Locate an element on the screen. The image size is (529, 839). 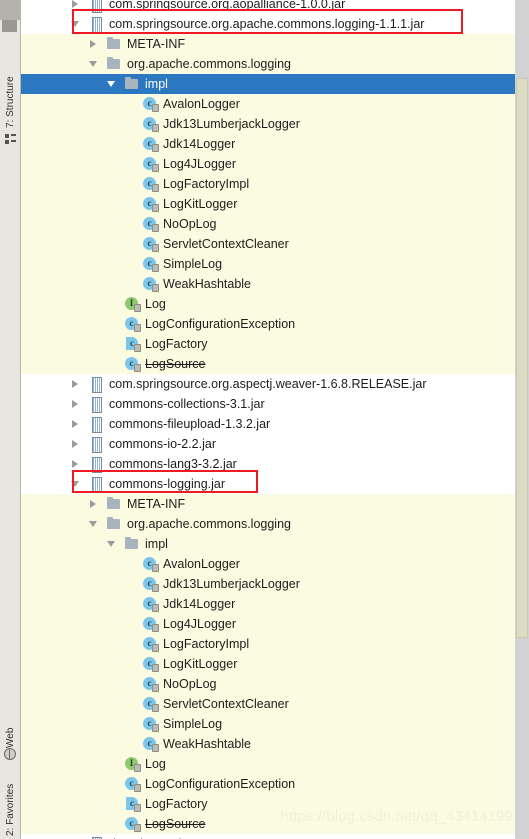
tree-row-label: WeakHashtable is located at coordinates (207, 744).